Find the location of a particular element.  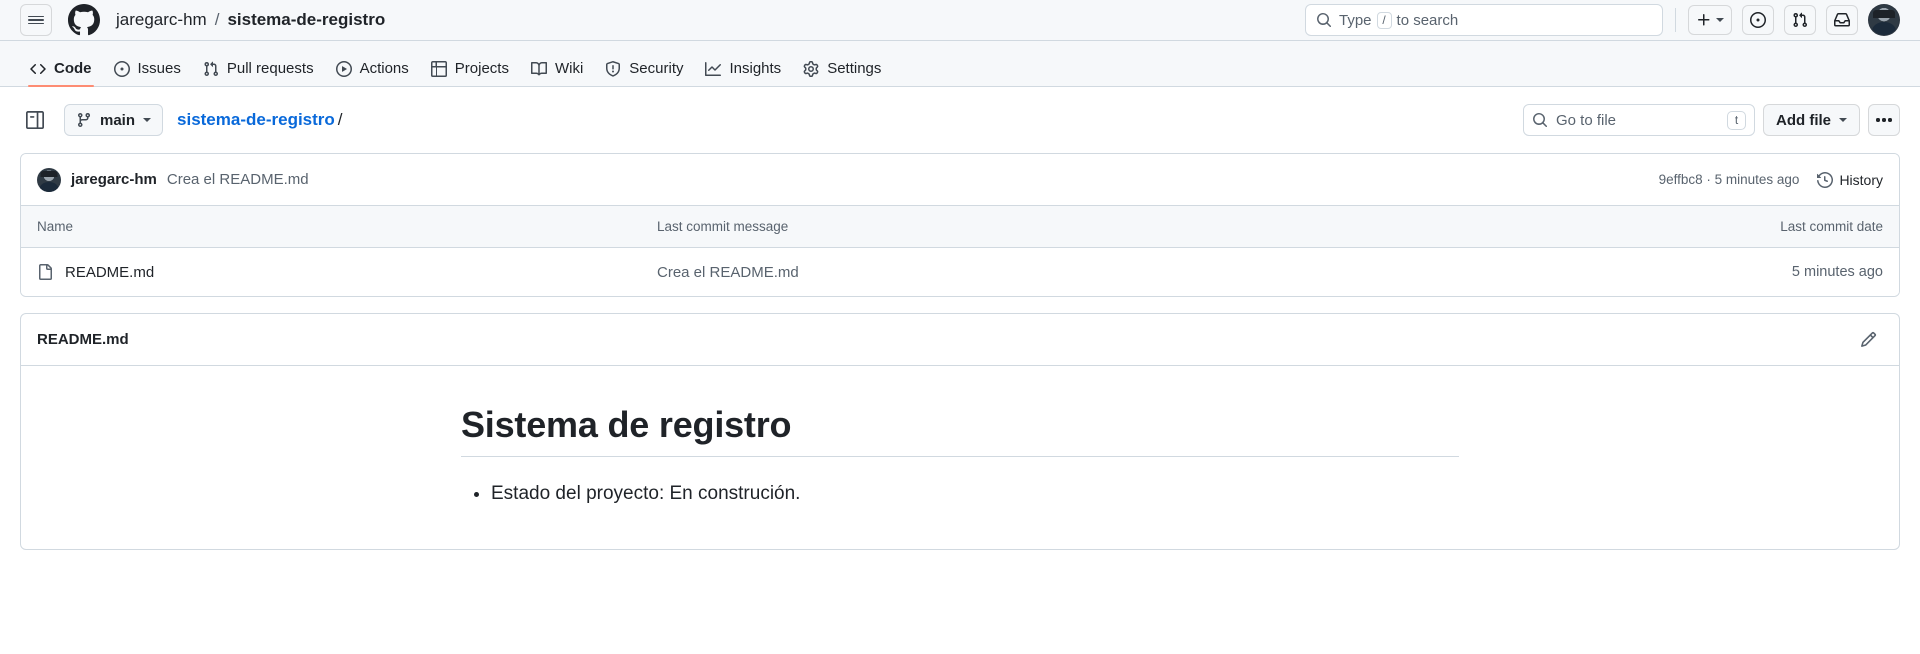

tab-projects-label: Projects is located at coordinates (481, 68).